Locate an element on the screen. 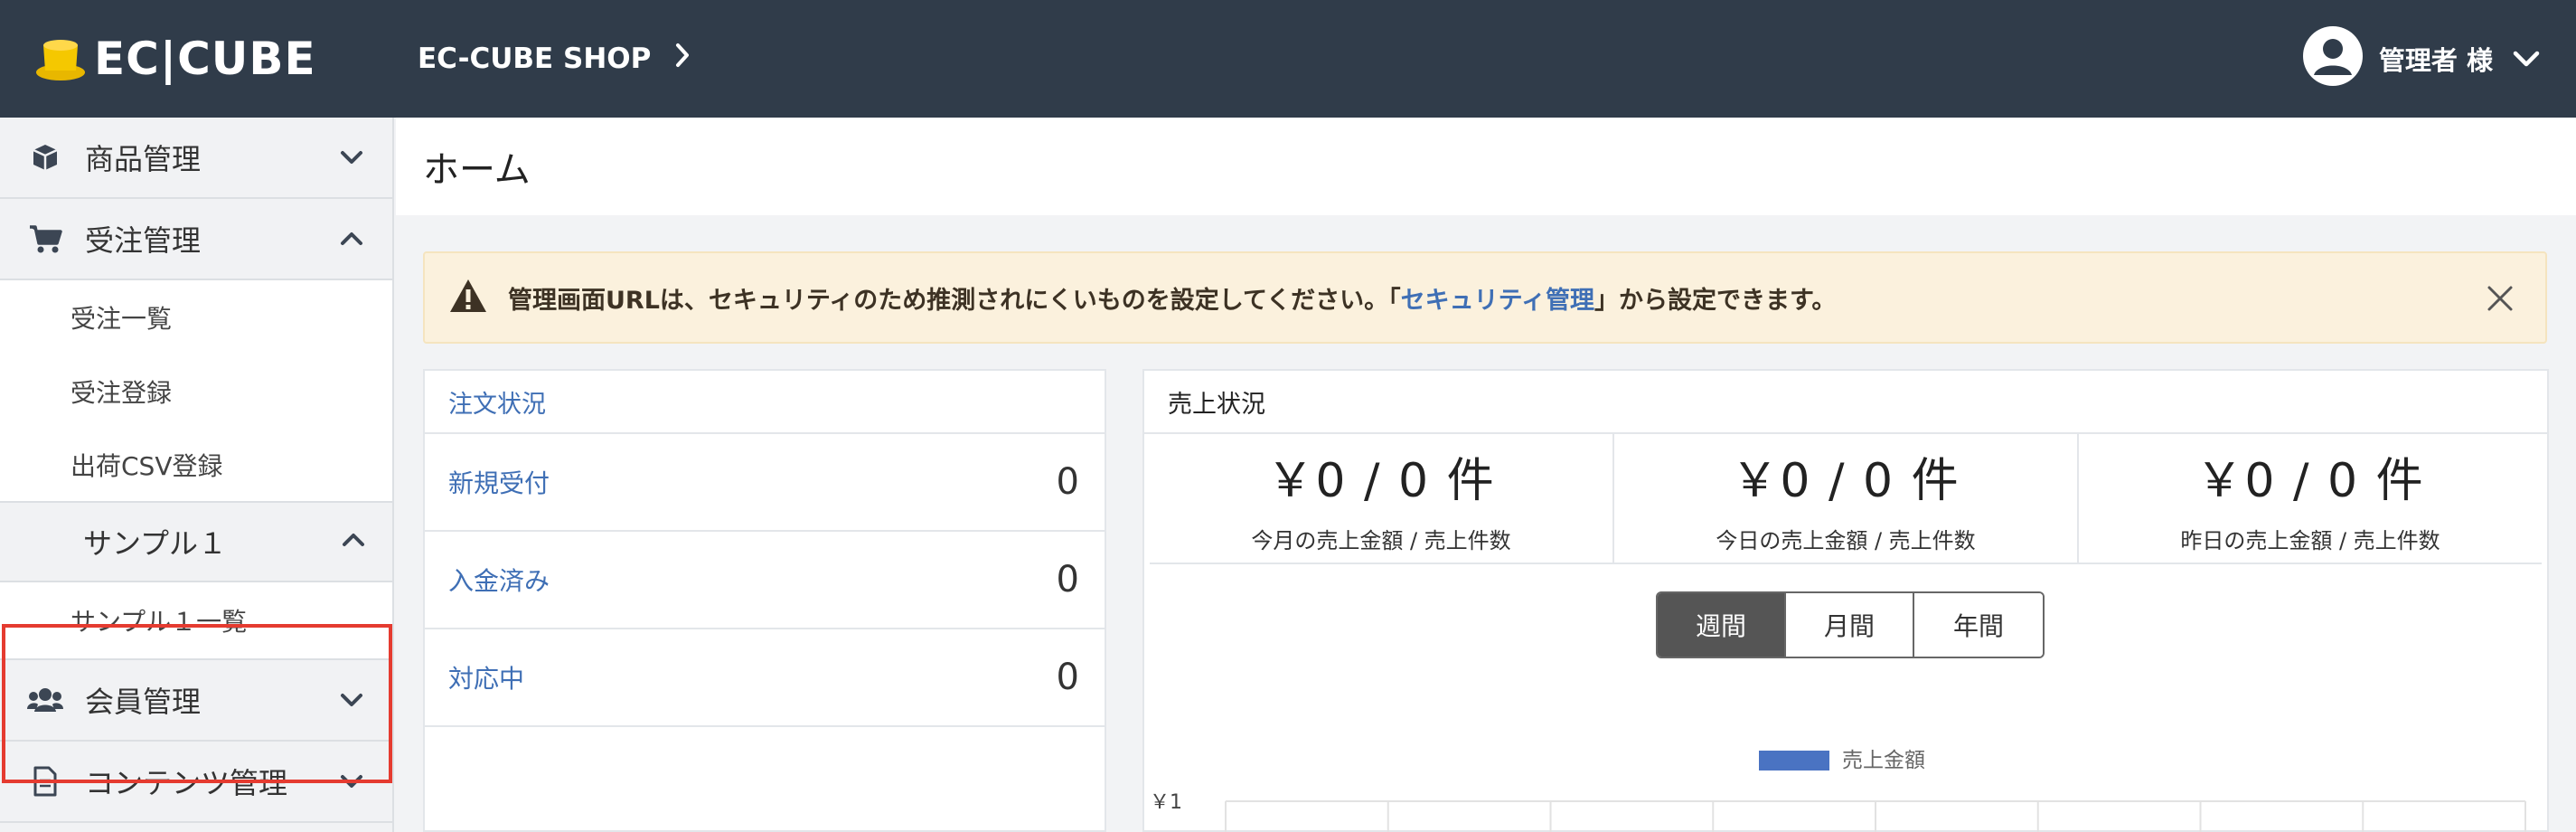  stat-caption: 今日の売上金額 / 売上件数 is located at coordinates (1846, 540).